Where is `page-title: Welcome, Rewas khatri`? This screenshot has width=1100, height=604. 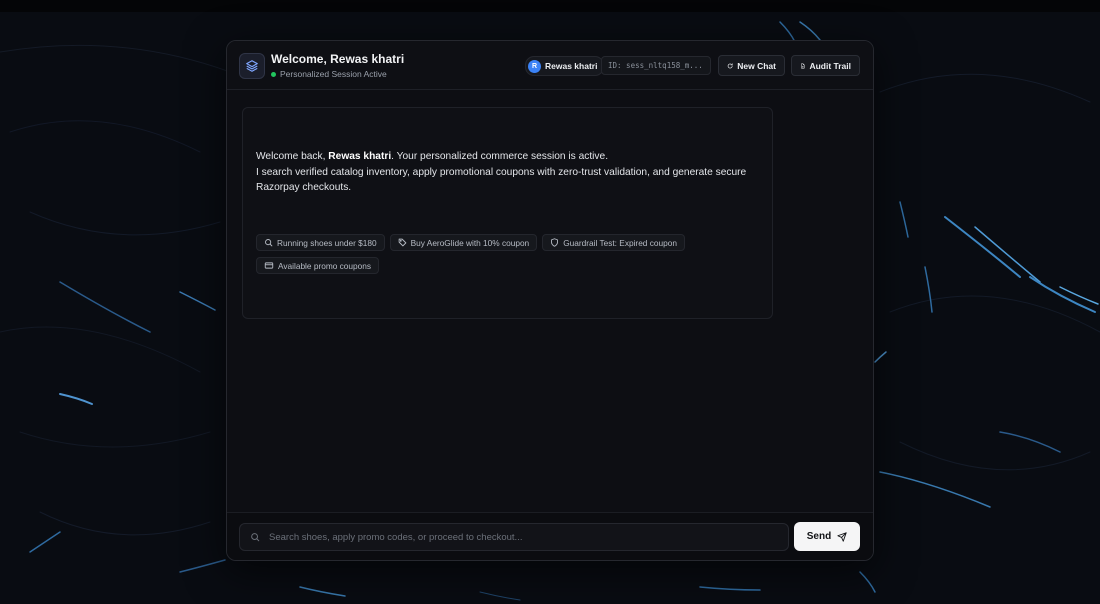 page-title: Welcome, Rewas khatri is located at coordinates (338, 59).